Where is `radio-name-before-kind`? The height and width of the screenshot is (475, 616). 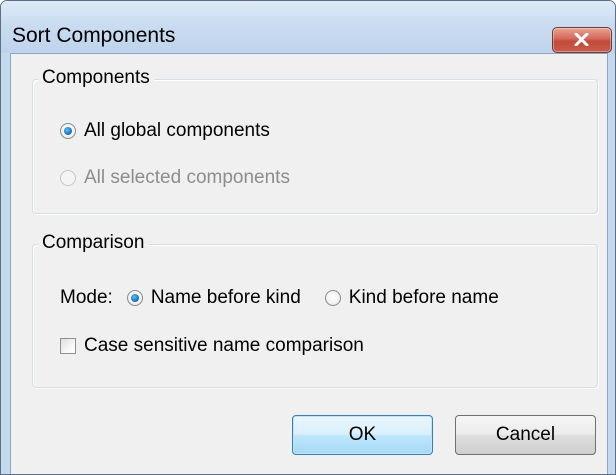 radio-name-before-kind is located at coordinates (134, 298).